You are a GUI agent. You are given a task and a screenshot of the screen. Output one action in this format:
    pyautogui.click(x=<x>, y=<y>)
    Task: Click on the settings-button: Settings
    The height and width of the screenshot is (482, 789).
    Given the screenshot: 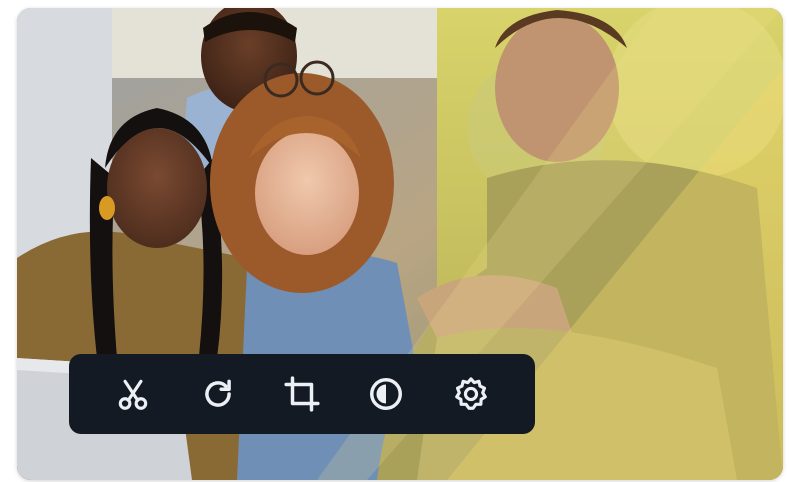 What is the action you would take?
    pyautogui.click(x=471, y=394)
    